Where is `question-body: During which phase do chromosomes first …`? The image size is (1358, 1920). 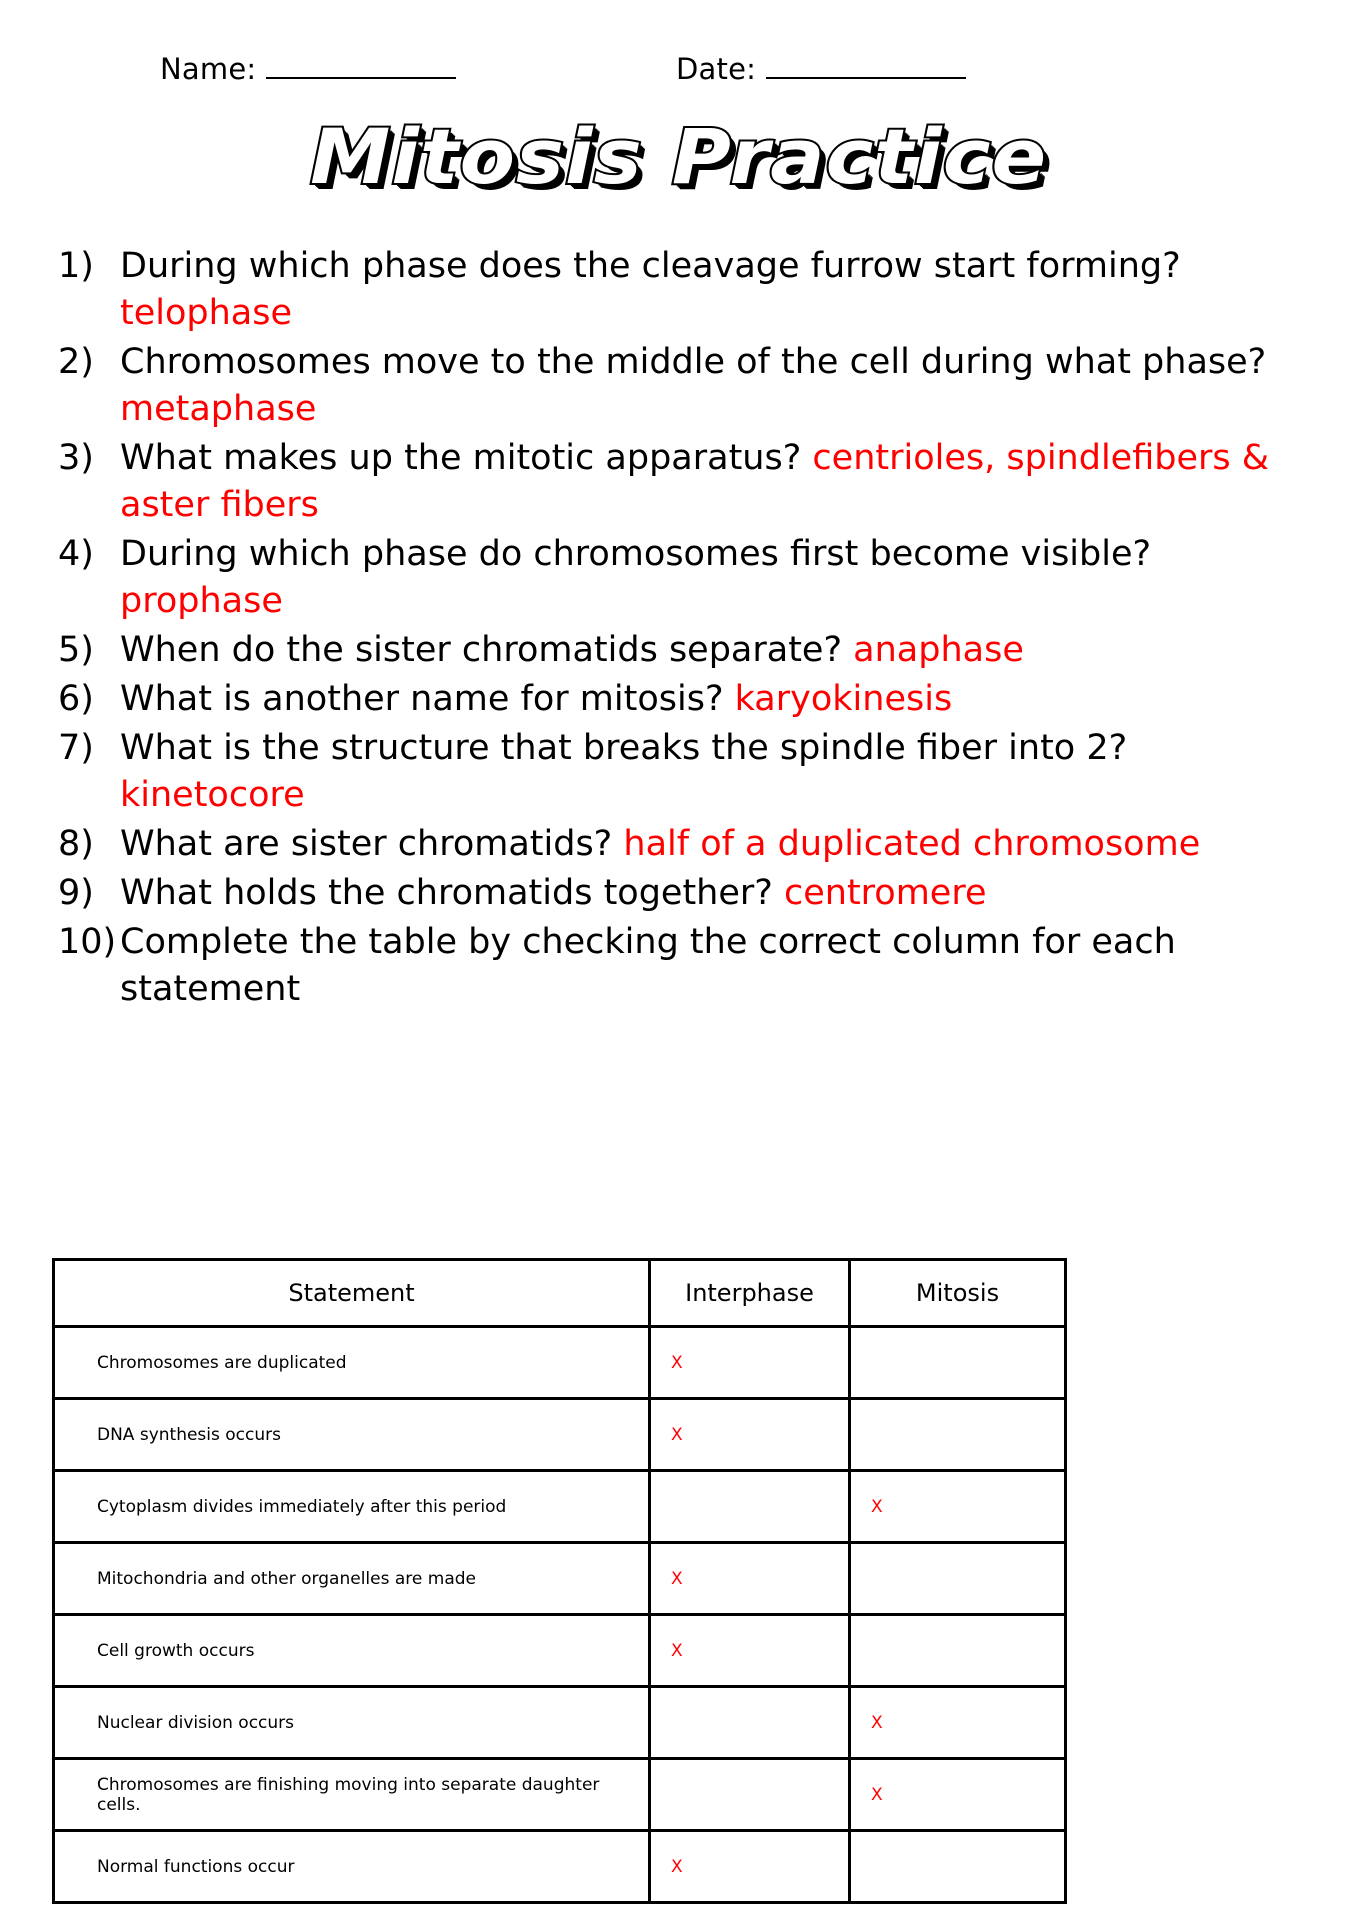
question-body: During which phase do chromosomes first … is located at coordinates (714, 578).